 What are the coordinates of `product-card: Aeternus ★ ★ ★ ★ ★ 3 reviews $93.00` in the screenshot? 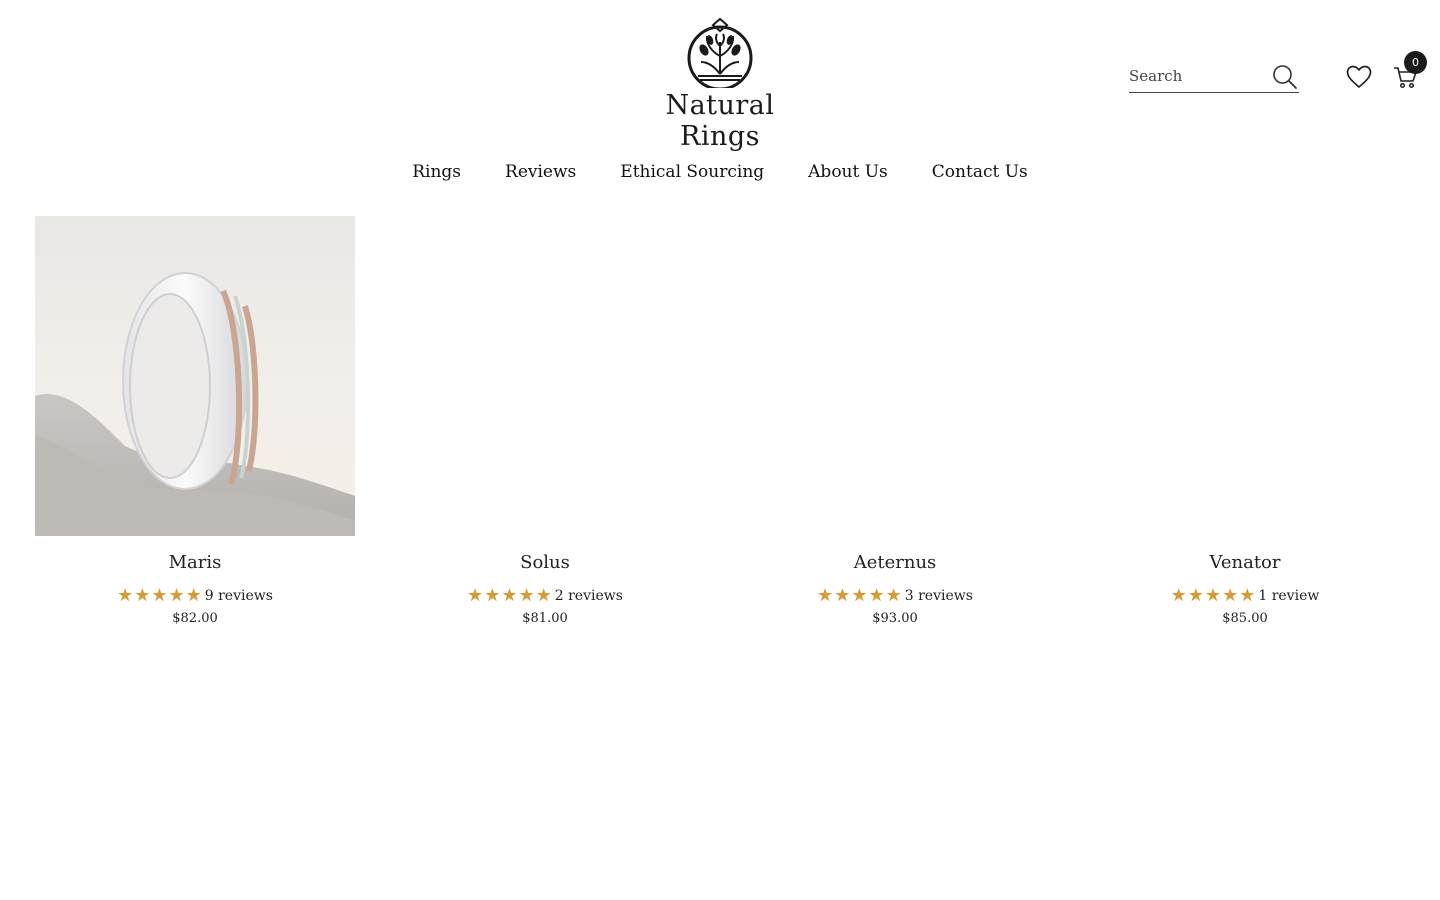 It's located at (895, 421).